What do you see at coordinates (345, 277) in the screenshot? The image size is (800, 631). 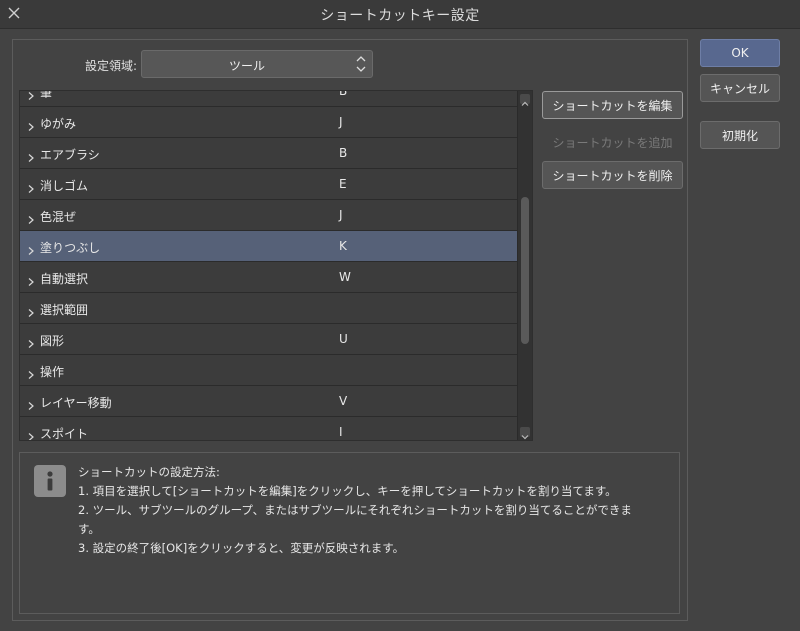 I see `list-item-key: W` at bounding box center [345, 277].